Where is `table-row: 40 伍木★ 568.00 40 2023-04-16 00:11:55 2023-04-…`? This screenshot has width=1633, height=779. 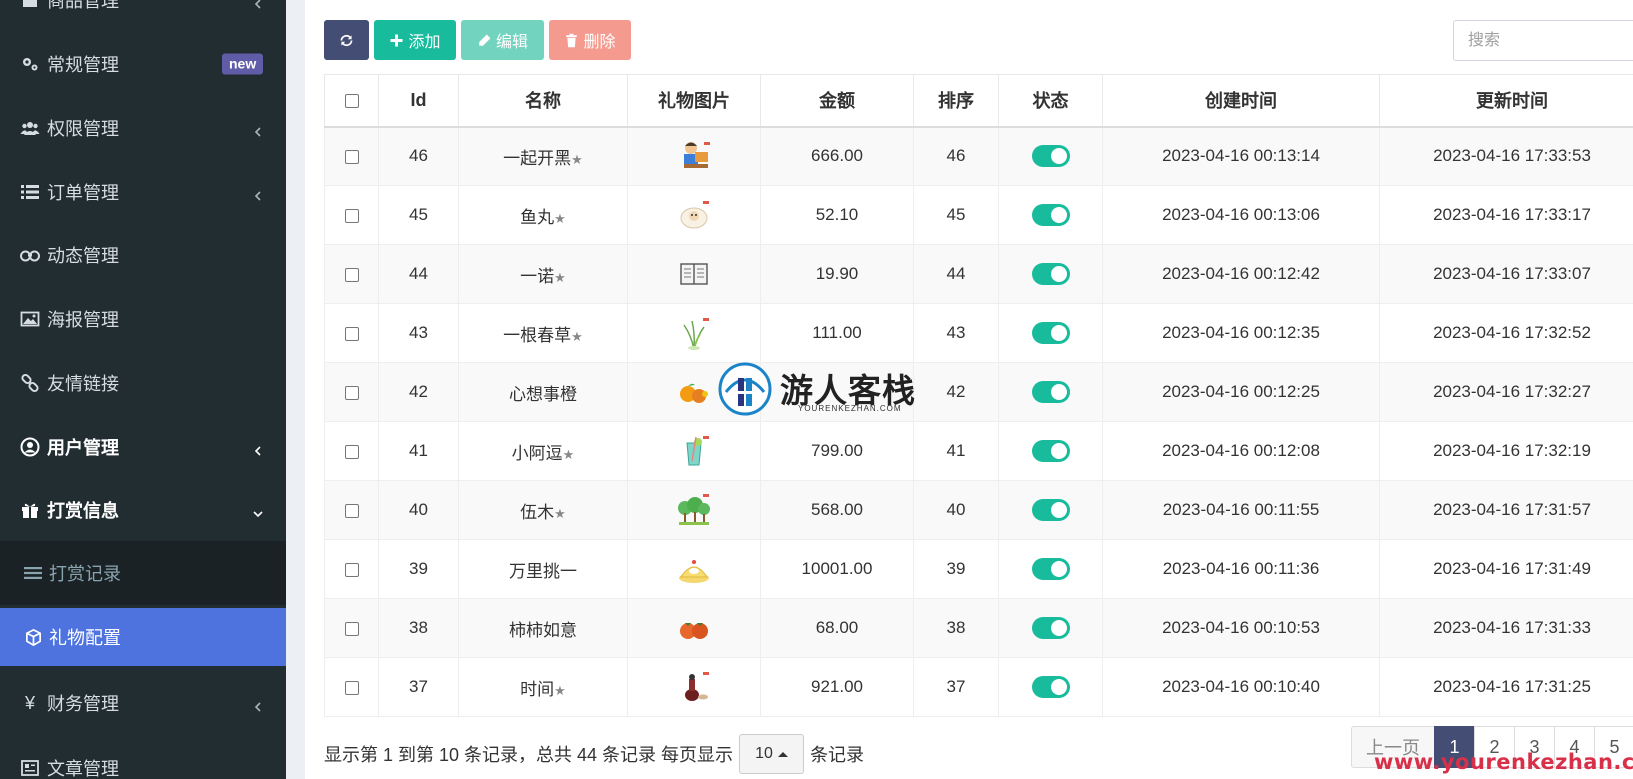 table-row: 40 伍木★ 568.00 40 2023-04-16 00:11:55 2023-04-… is located at coordinates (978, 510).